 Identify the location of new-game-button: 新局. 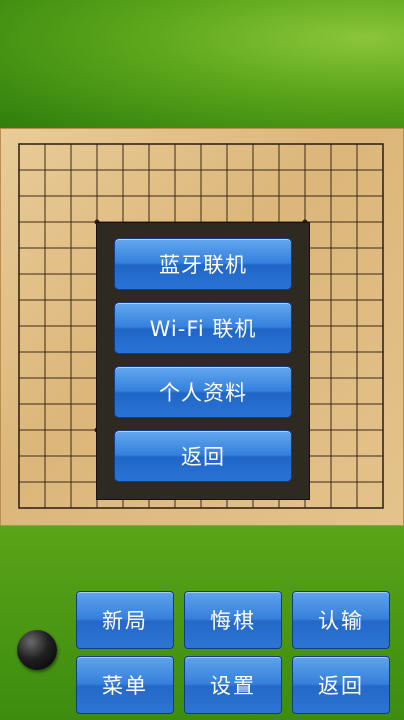
(125, 620).